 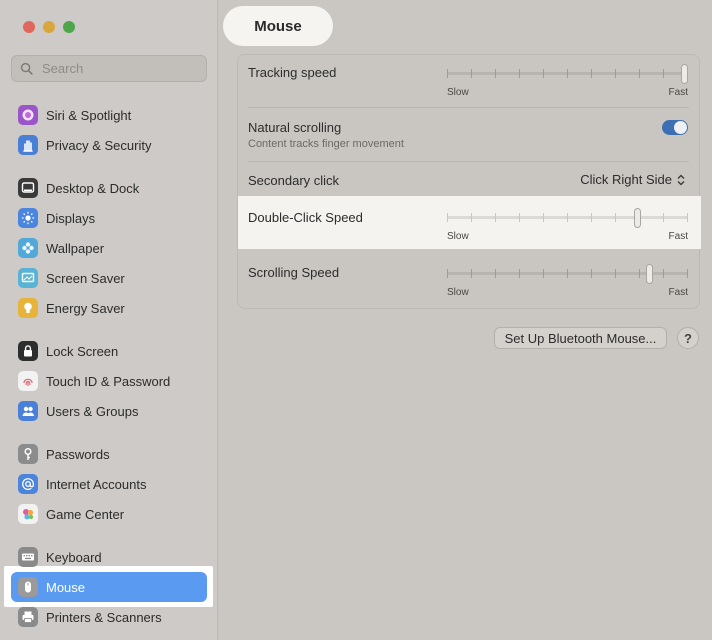 I want to click on toggle-knob, so click(x=680, y=127).